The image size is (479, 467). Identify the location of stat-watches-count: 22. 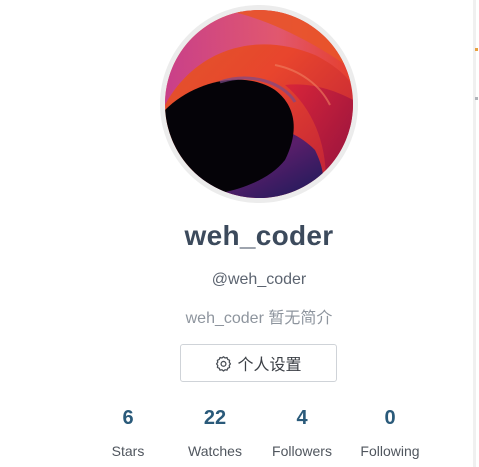
(215, 418).